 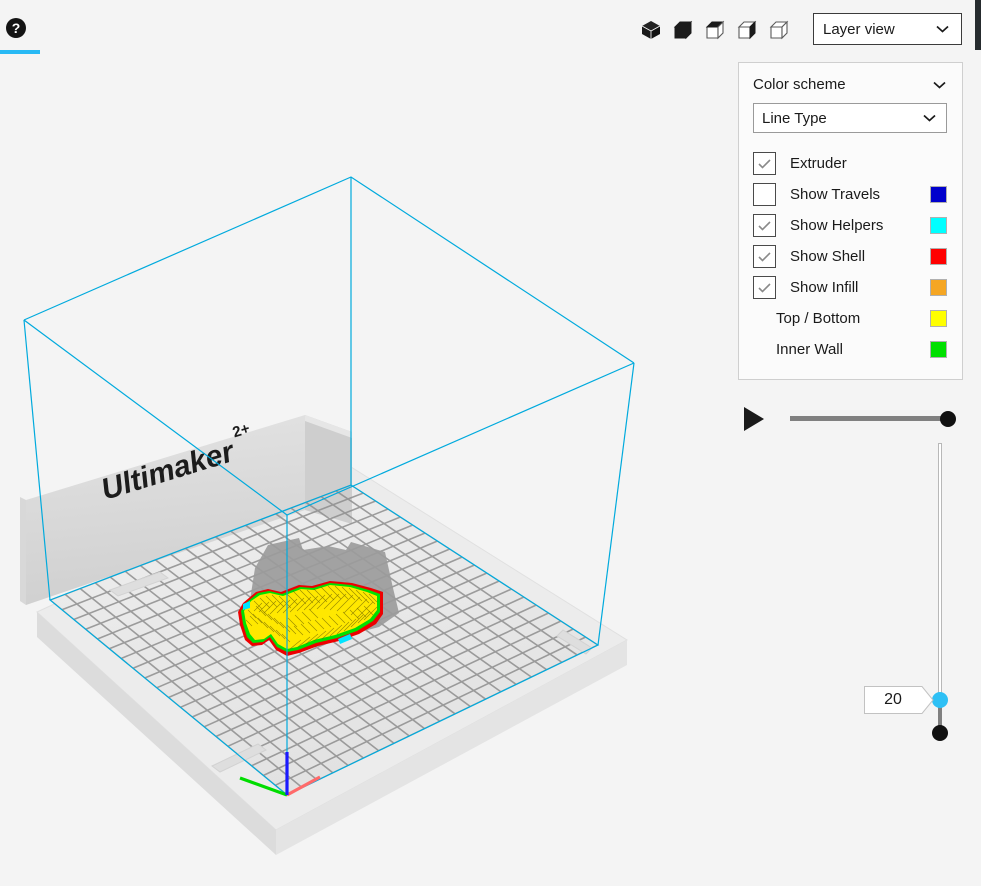 I want to click on layer-value-tooltip: 20, so click(x=899, y=700).